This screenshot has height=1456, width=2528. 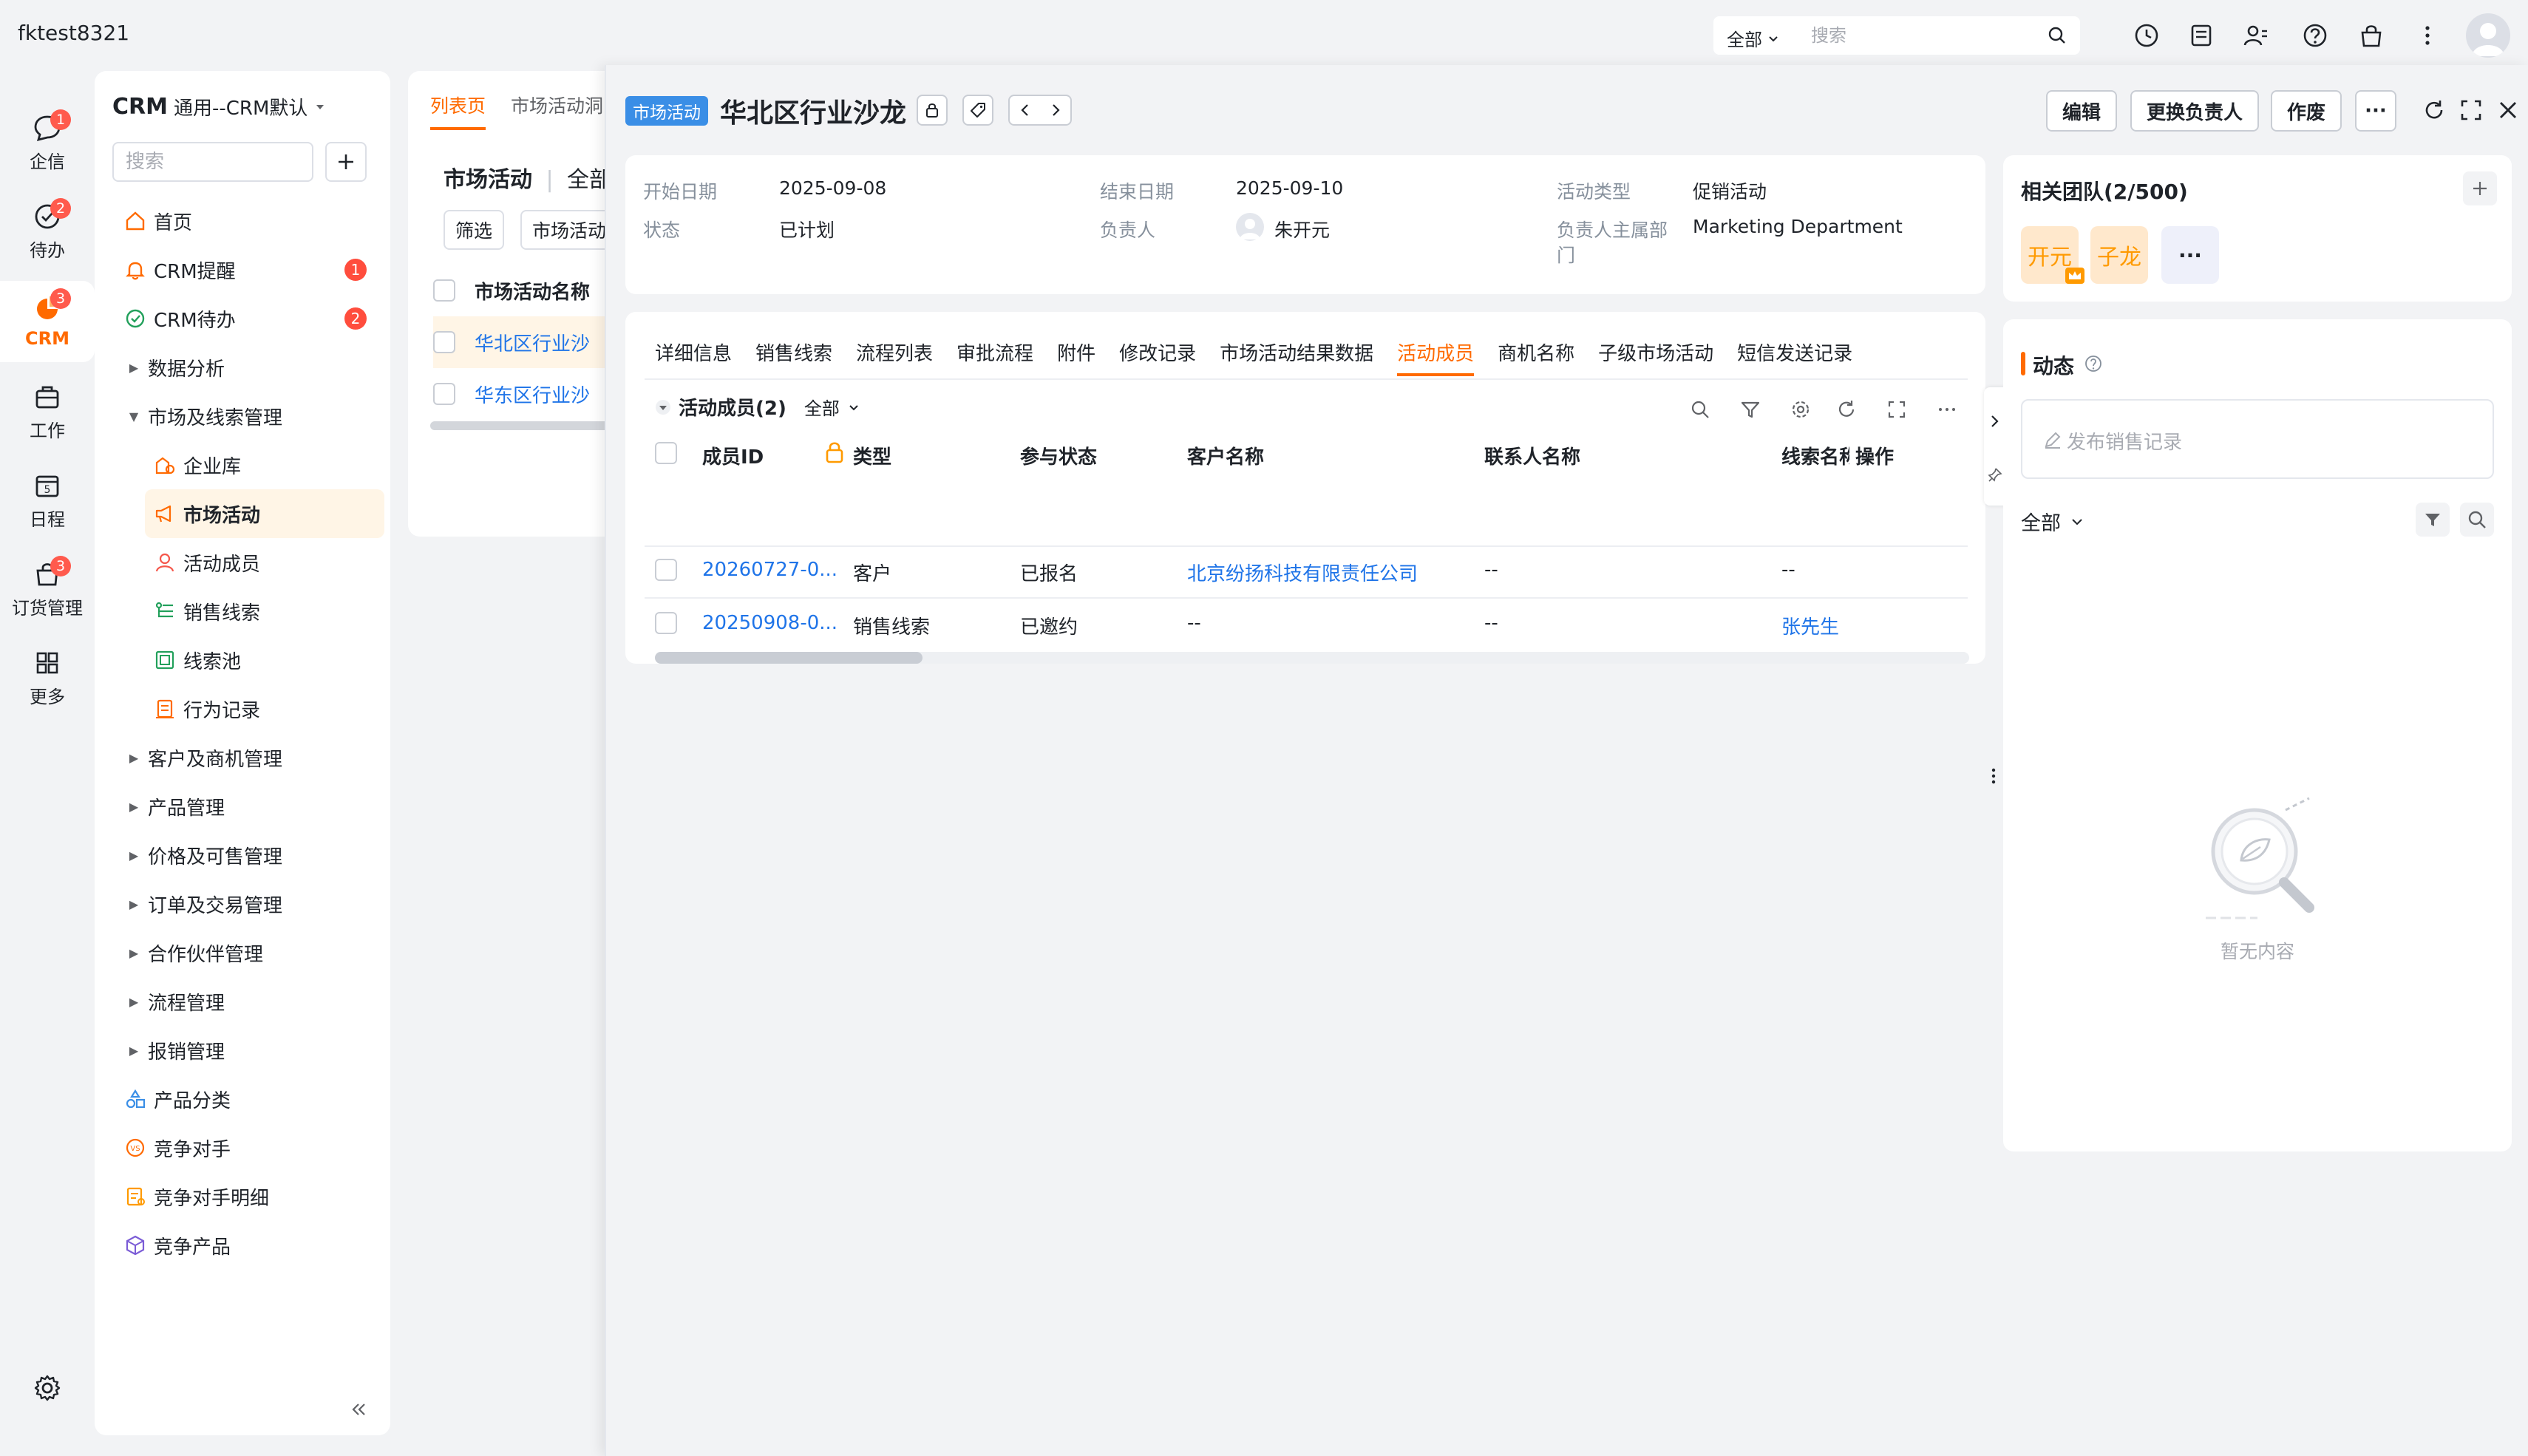 What do you see at coordinates (2201, 35) in the screenshot?
I see `notes-icon` at bounding box center [2201, 35].